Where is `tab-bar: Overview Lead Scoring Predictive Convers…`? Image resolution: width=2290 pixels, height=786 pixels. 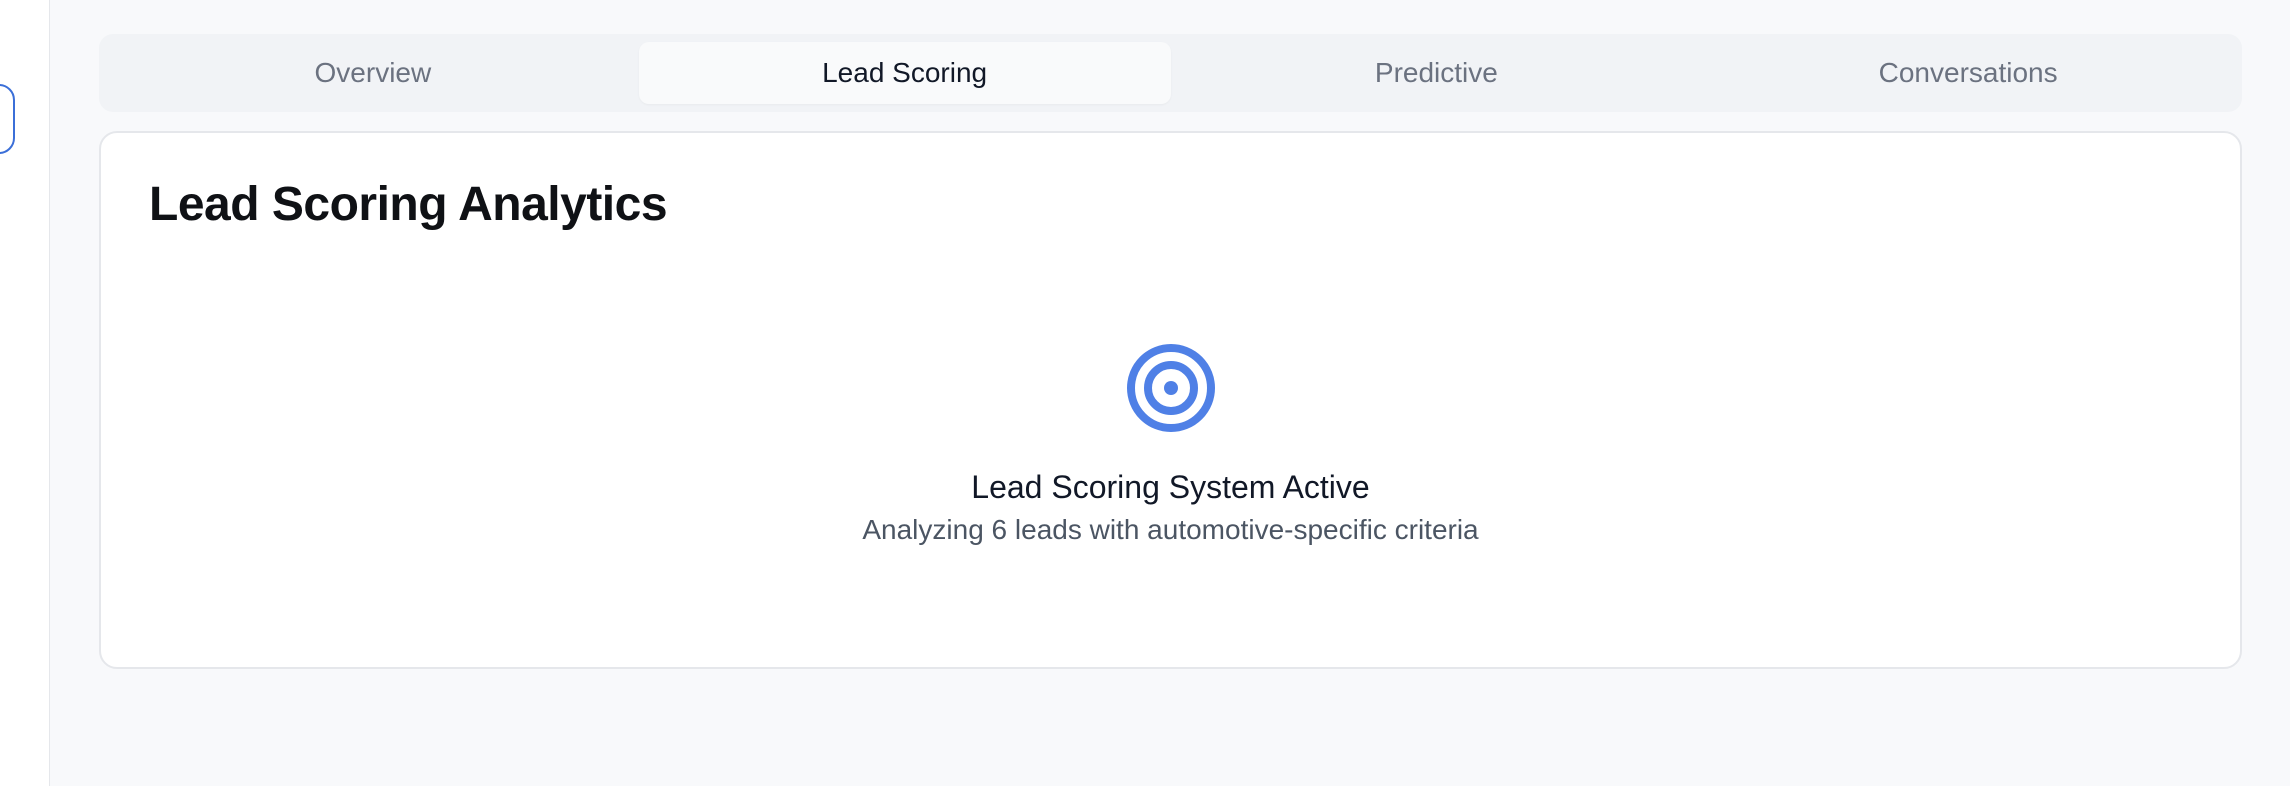 tab-bar: Overview Lead Scoring Predictive Convers… is located at coordinates (1170, 73).